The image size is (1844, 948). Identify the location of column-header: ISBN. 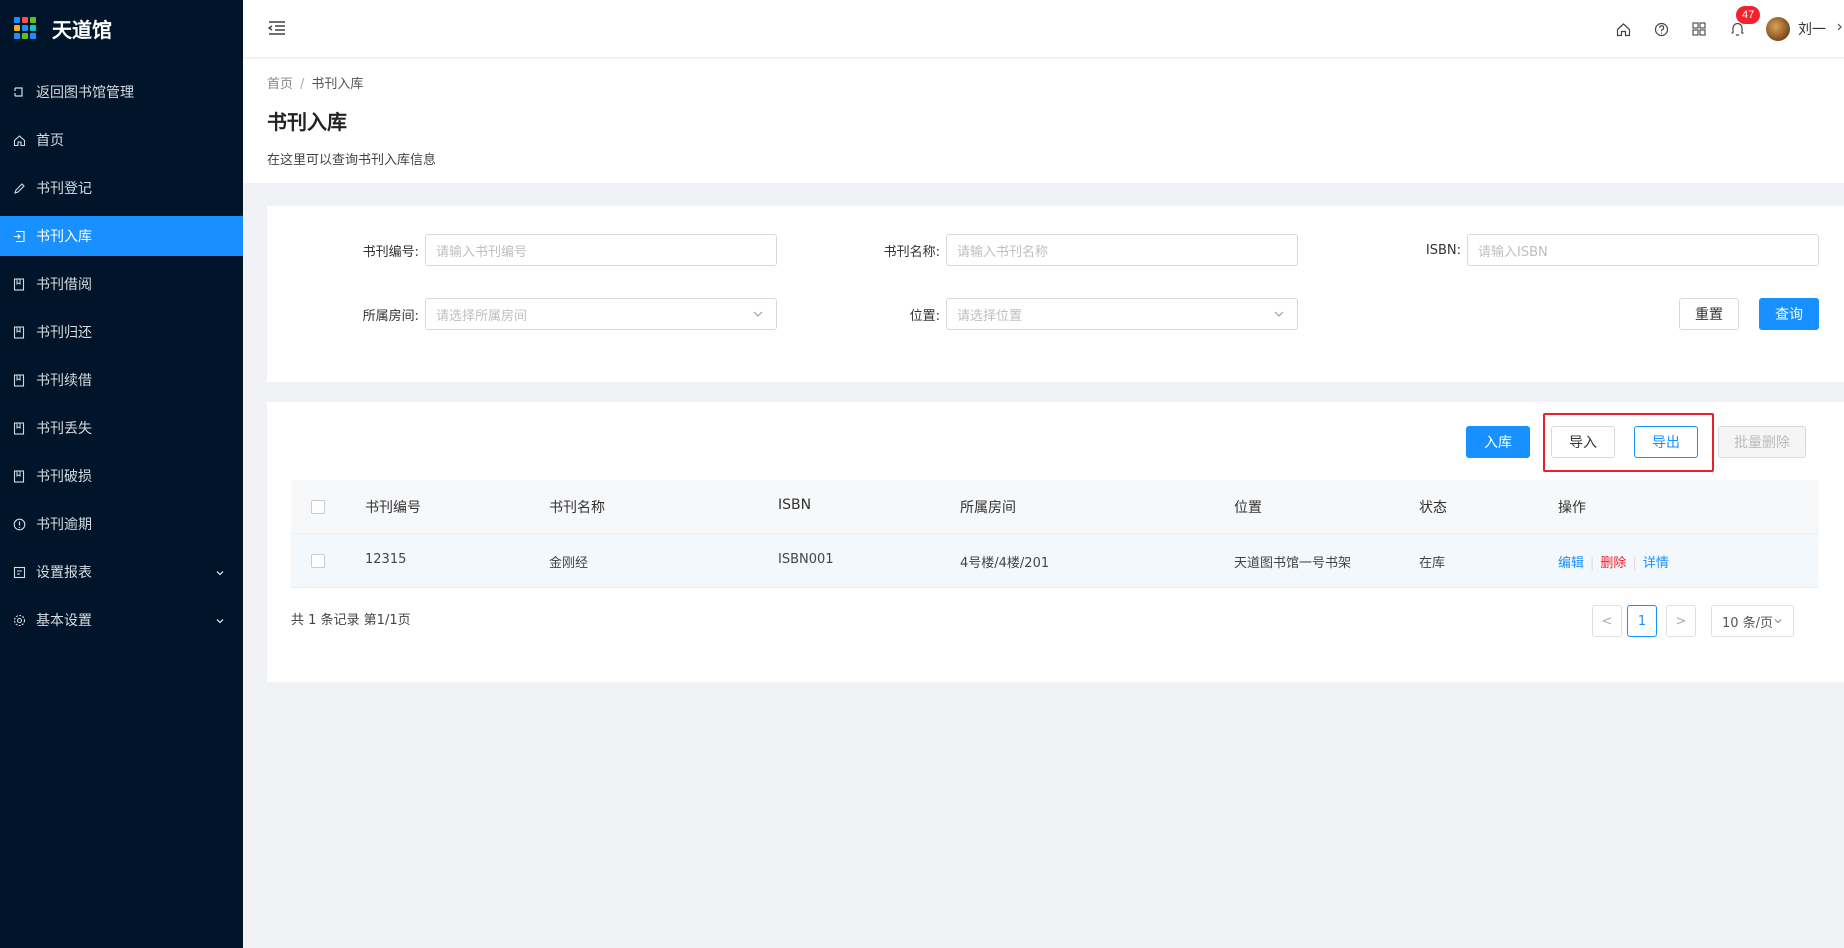
(795, 505).